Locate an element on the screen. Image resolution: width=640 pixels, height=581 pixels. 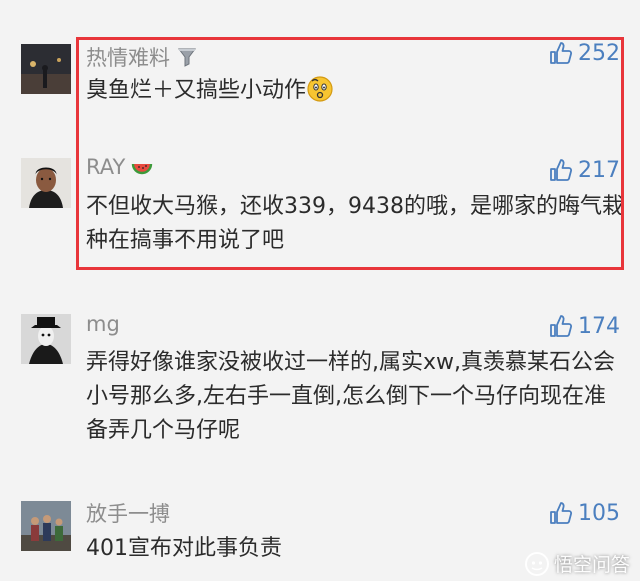
username: 热情难料 is located at coordinates (142, 57).